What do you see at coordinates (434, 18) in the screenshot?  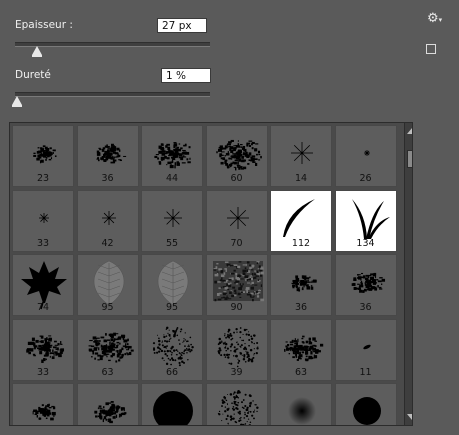 I see `gear-icon: ⚙▾` at bounding box center [434, 18].